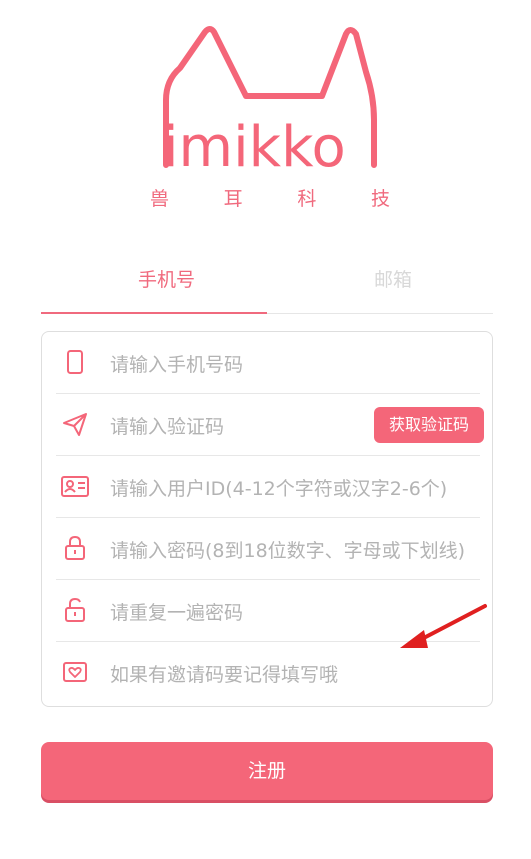 Image resolution: width=531 pixels, height=859 pixels. I want to click on unlock-icon, so click(75, 610).